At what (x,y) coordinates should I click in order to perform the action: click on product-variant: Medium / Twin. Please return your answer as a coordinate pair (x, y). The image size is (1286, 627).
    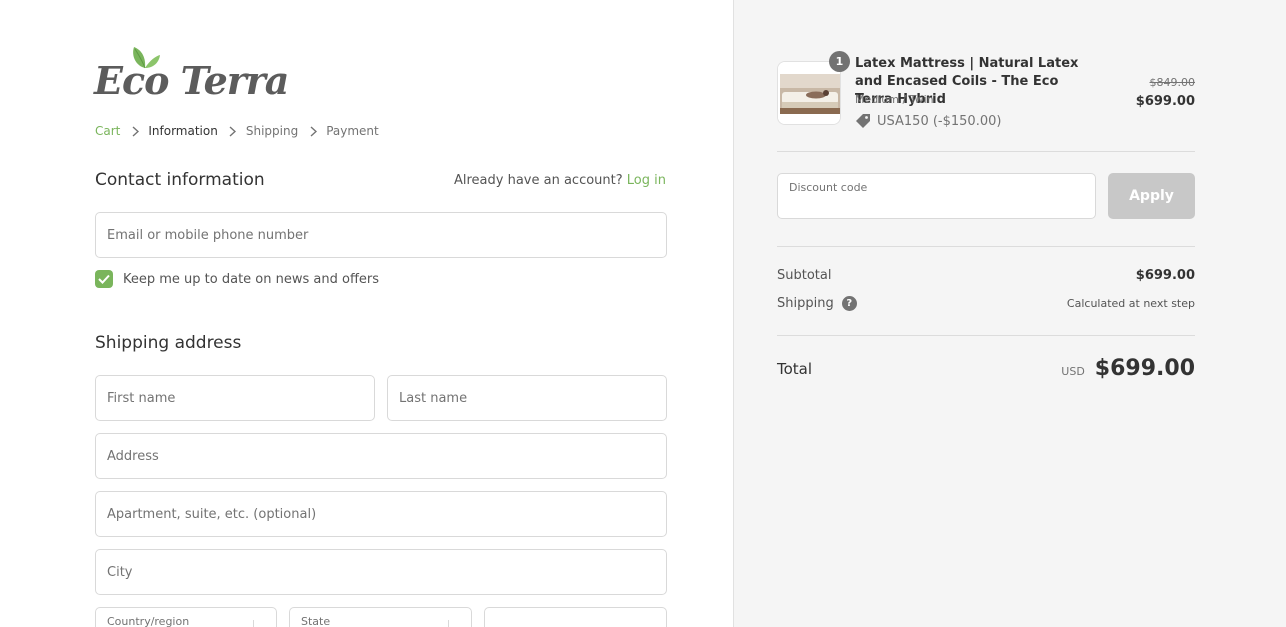
    Looking at the image, I should click on (894, 99).